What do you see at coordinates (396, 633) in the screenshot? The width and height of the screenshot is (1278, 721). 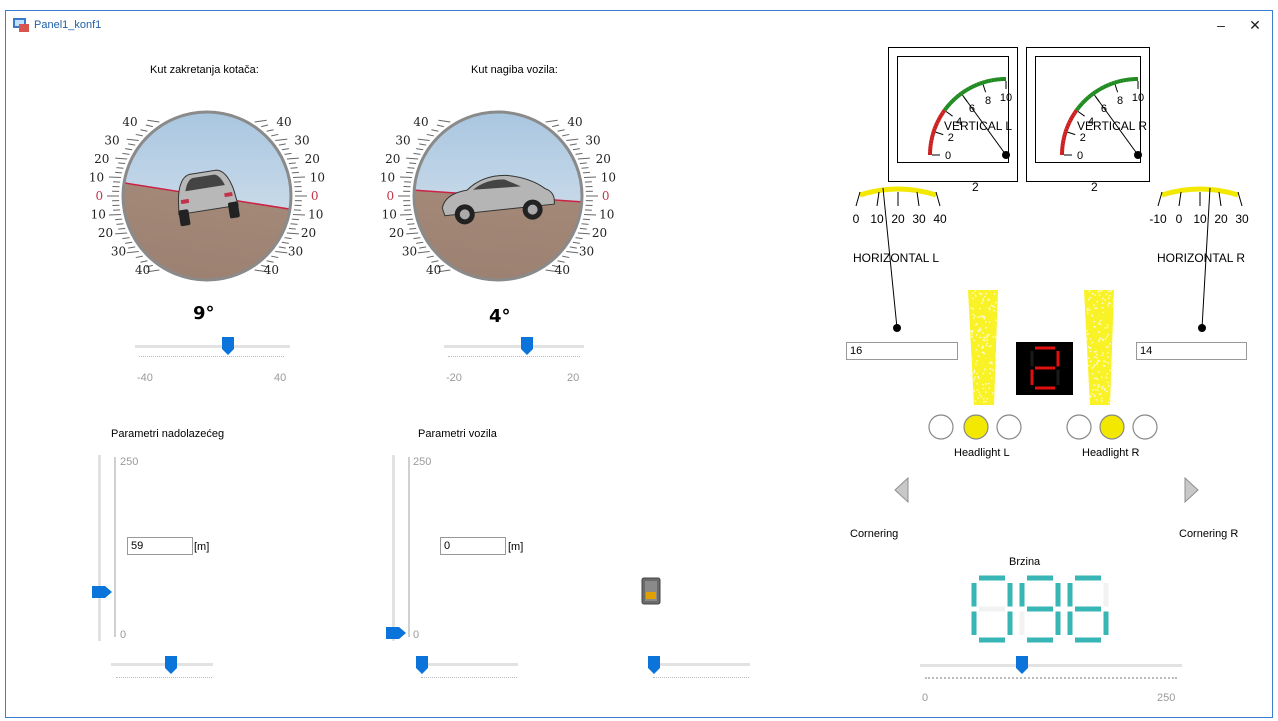 I see `vehicle-slider-thumb` at bounding box center [396, 633].